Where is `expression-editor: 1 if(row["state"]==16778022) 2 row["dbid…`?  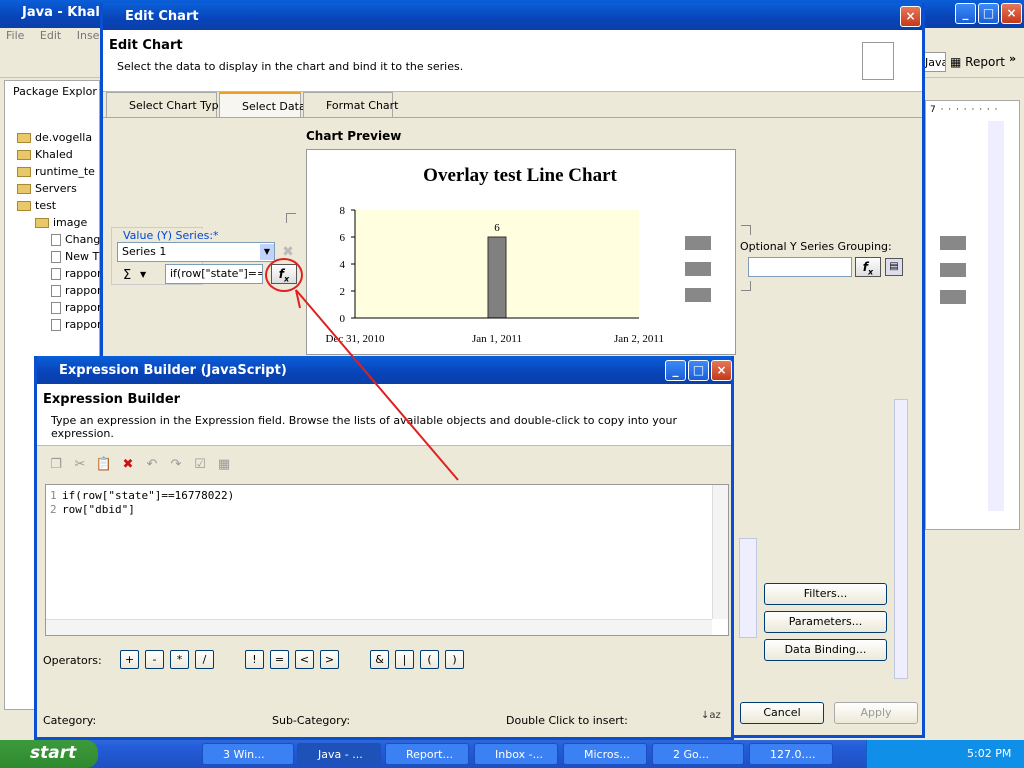 expression-editor: 1 if(row["state"]==16778022) 2 row["dbid… is located at coordinates (387, 560).